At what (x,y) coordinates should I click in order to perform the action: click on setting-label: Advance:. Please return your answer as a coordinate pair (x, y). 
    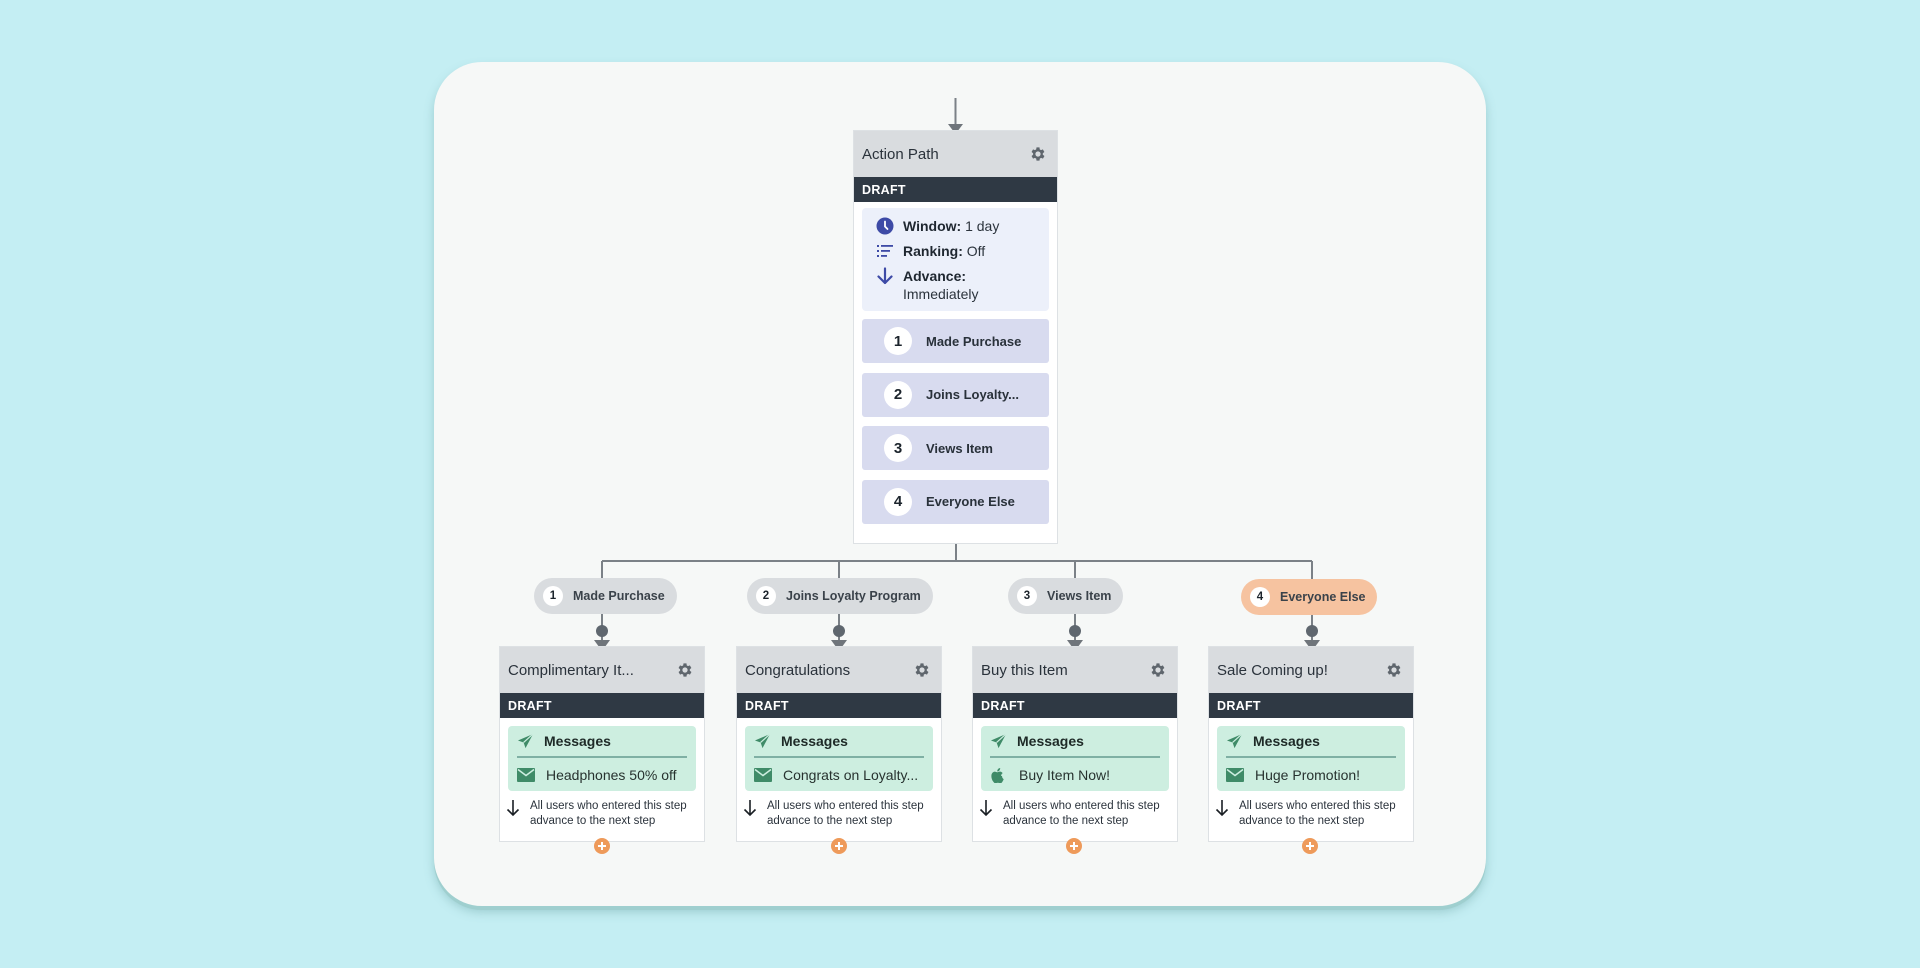
    Looking at the image, I should click on (935, 276).